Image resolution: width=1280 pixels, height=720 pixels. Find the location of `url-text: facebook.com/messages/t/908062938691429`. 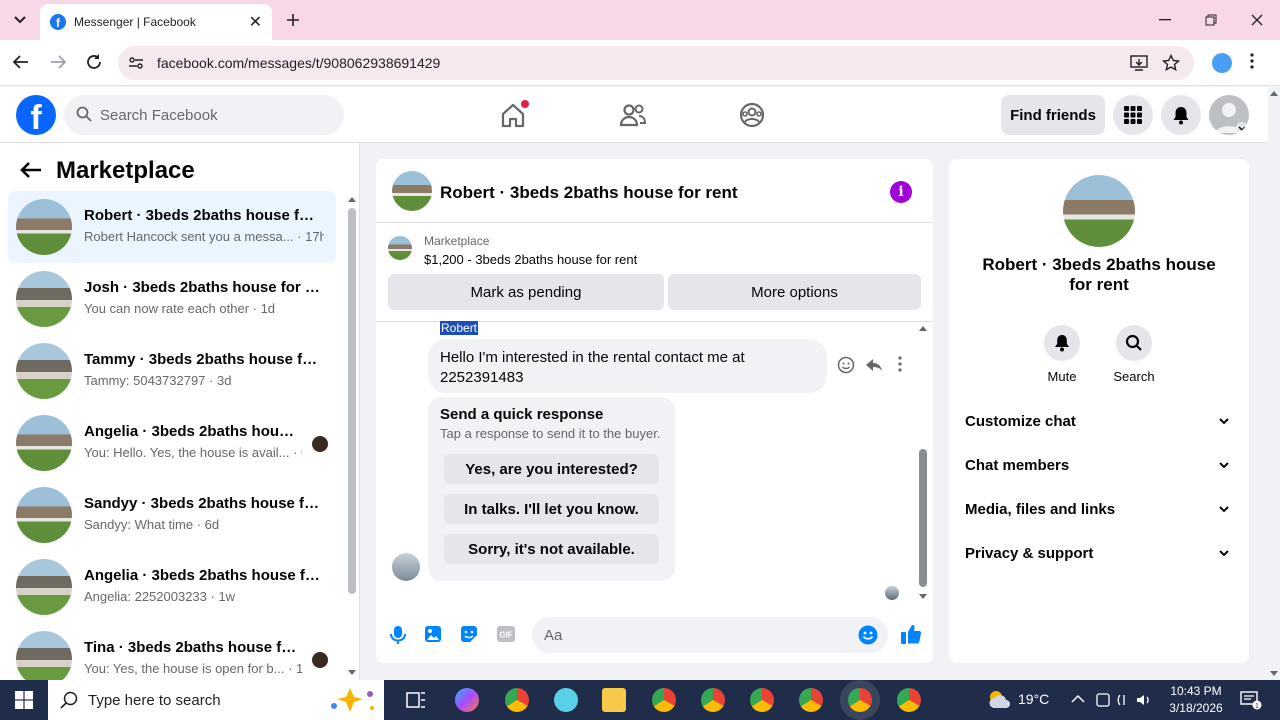

url-text: facebook.com/messages/t/908062938691429 is located at coordinates (299, 63).